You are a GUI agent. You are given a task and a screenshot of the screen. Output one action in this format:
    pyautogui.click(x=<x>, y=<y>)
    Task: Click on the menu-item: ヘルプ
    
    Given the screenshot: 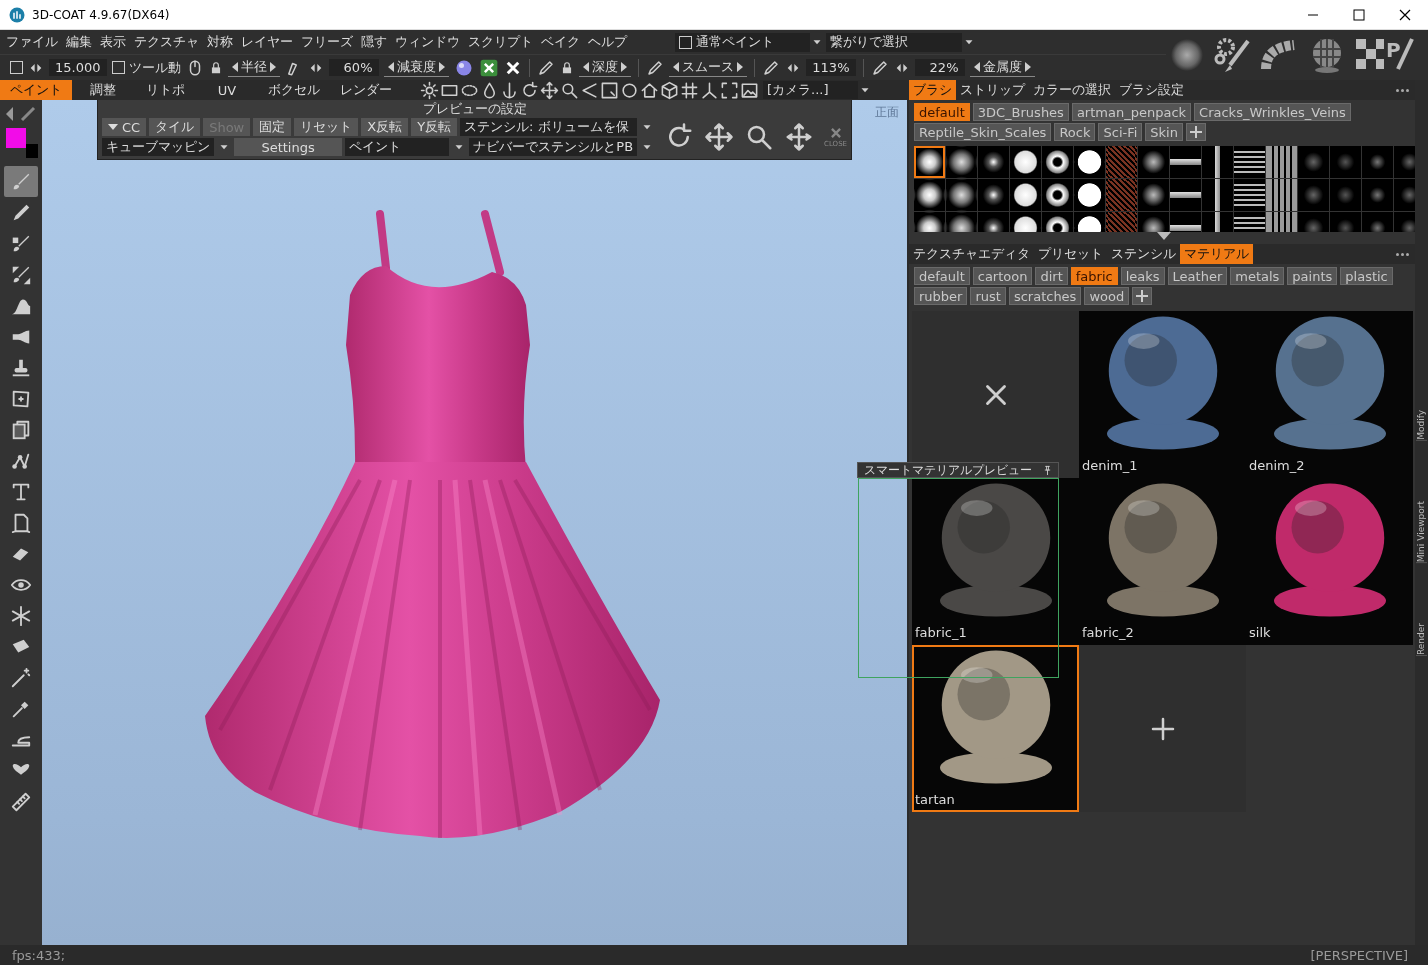 What is the action you would take?
    pyautogui.click(x=607, y=42)
    